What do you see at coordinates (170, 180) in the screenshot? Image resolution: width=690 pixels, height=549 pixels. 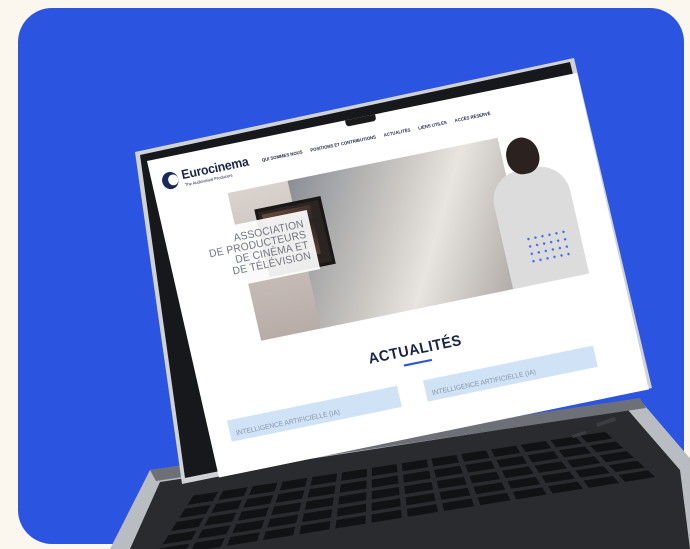 I see `eurocinema-logo-icon` at bounding box center [170, 180].